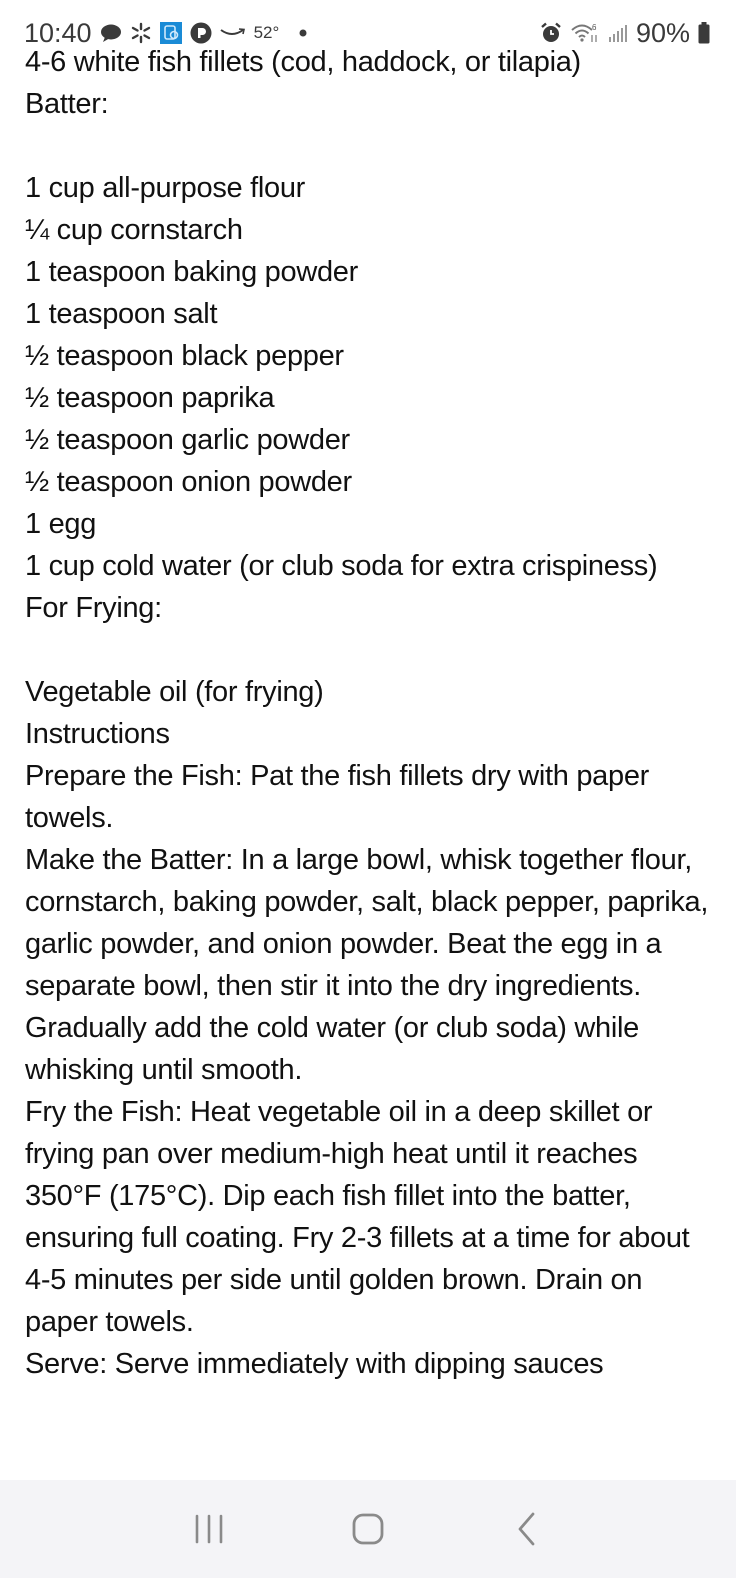 The height and width of the screenshot is (1578, 736). I want to click on recipe-line: 1 teaspoon salt, so click(121, 314).